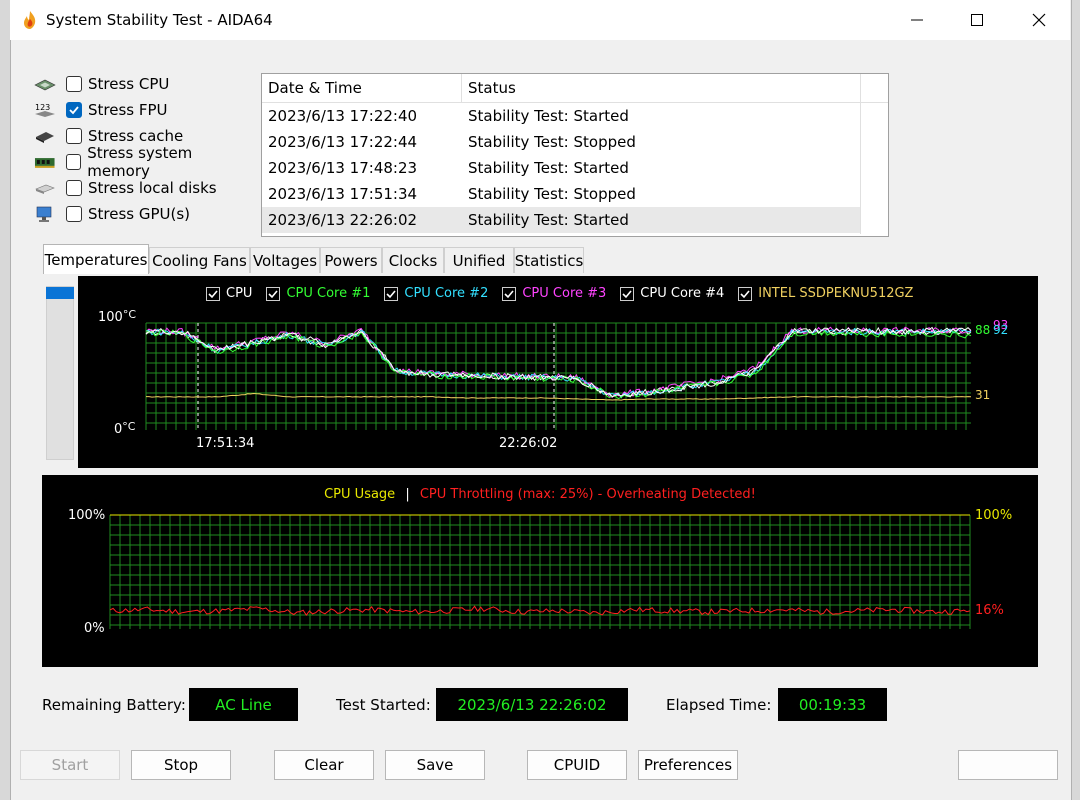  I want to click on fpu-123-icon: 123, so click(45, 110).